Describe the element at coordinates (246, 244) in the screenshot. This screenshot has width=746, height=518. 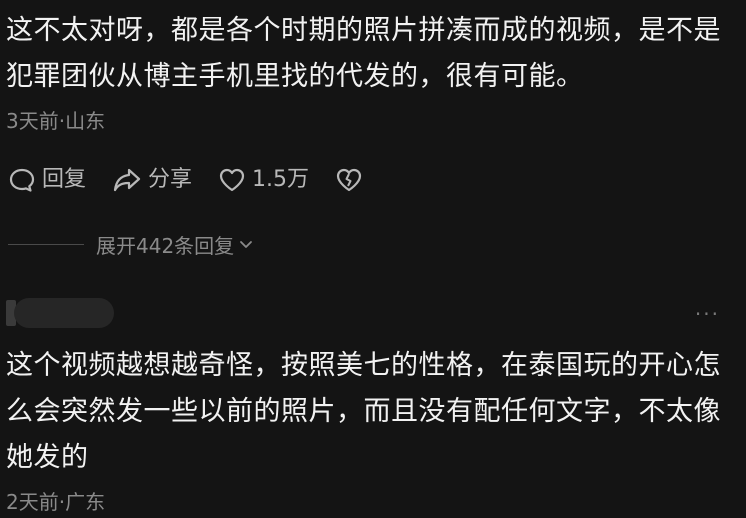
I see `chevron-down-icon` at that location.